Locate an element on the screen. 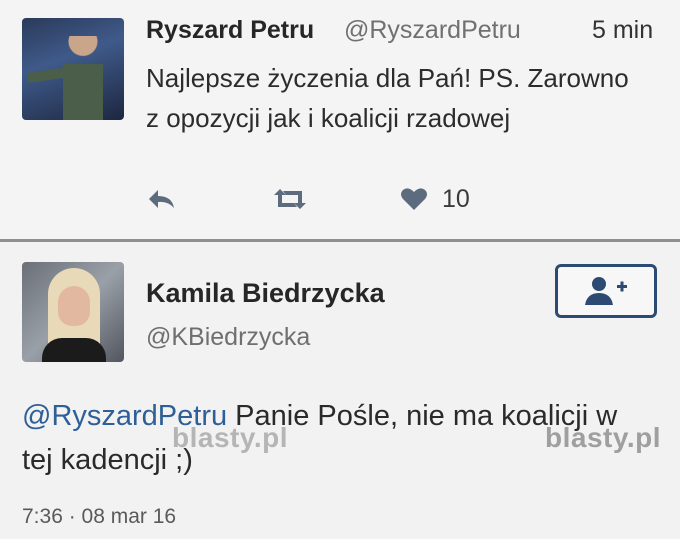 This screenshot has width=680, height=539. avatar-body is located at coordinates (74, 350).